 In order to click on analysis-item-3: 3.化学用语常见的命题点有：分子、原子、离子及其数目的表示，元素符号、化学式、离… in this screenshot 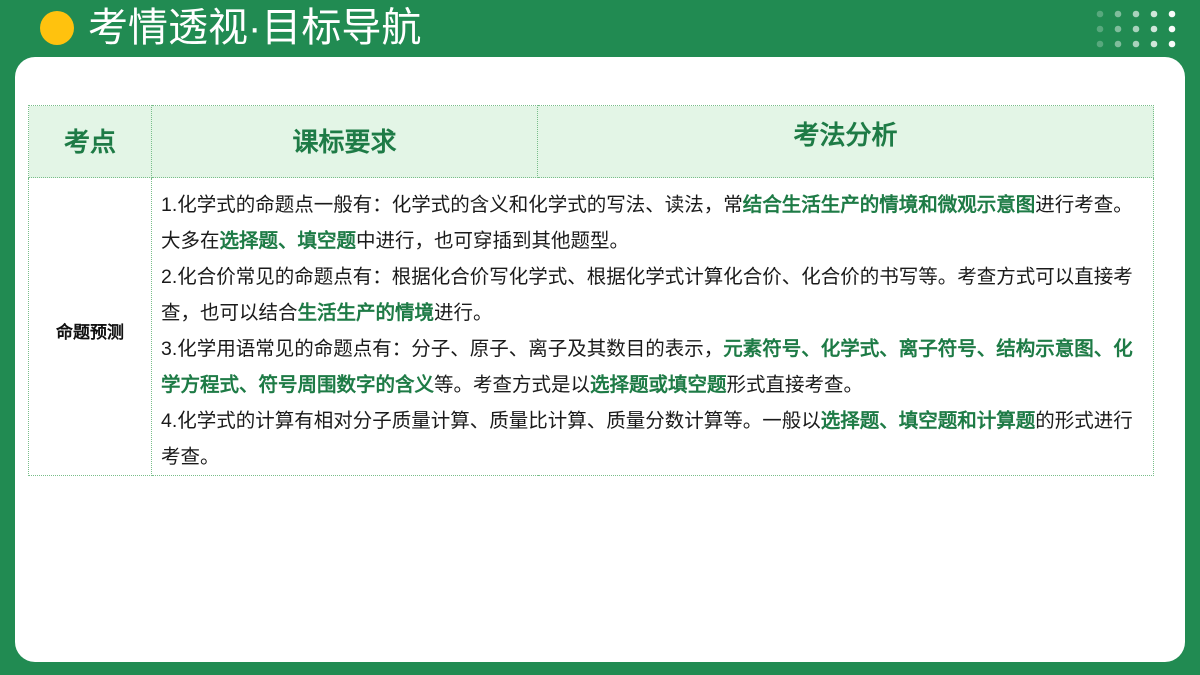, I will do `click(655, 367)`.